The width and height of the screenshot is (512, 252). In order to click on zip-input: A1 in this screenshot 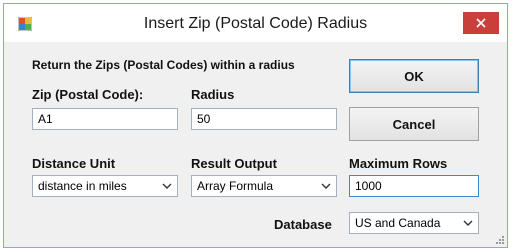, I will do `click(105, 119)`.